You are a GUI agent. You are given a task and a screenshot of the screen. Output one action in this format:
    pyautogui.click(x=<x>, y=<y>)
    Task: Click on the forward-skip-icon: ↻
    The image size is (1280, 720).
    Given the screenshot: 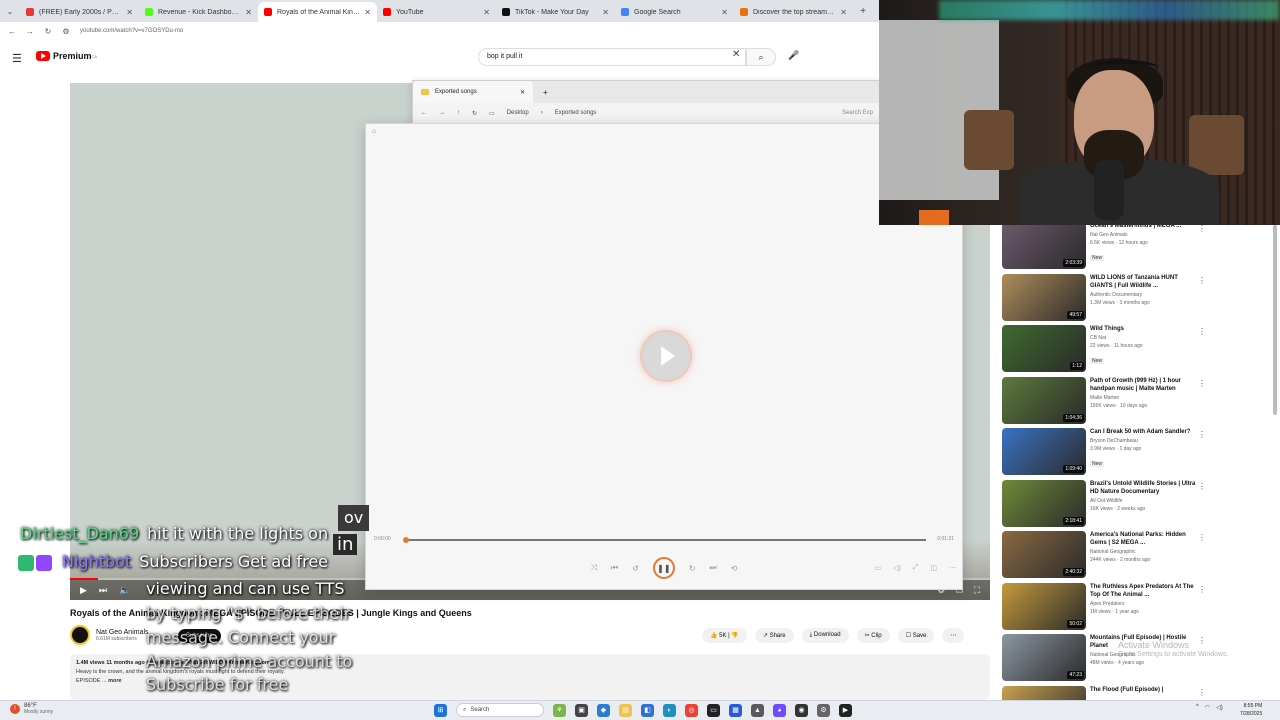 What is the action you would take?
    pyautogui.click(x=692, y=568)
    